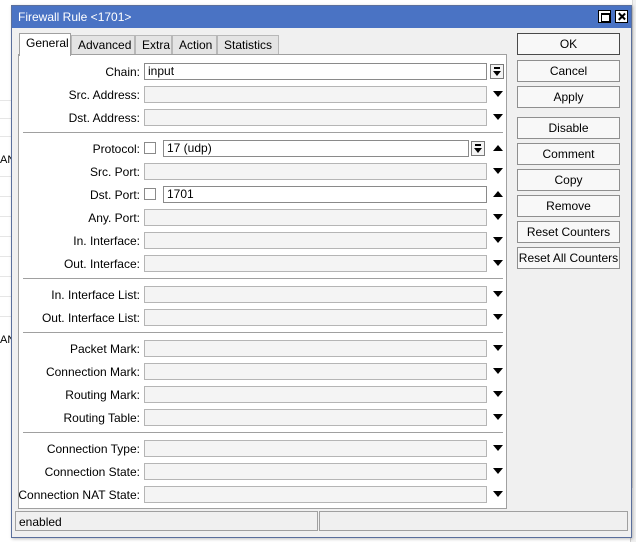  What do you see at coordinates (568, 128) in the screenshot?
I see `disable-button: Disable` at bounding box center [568, 128].